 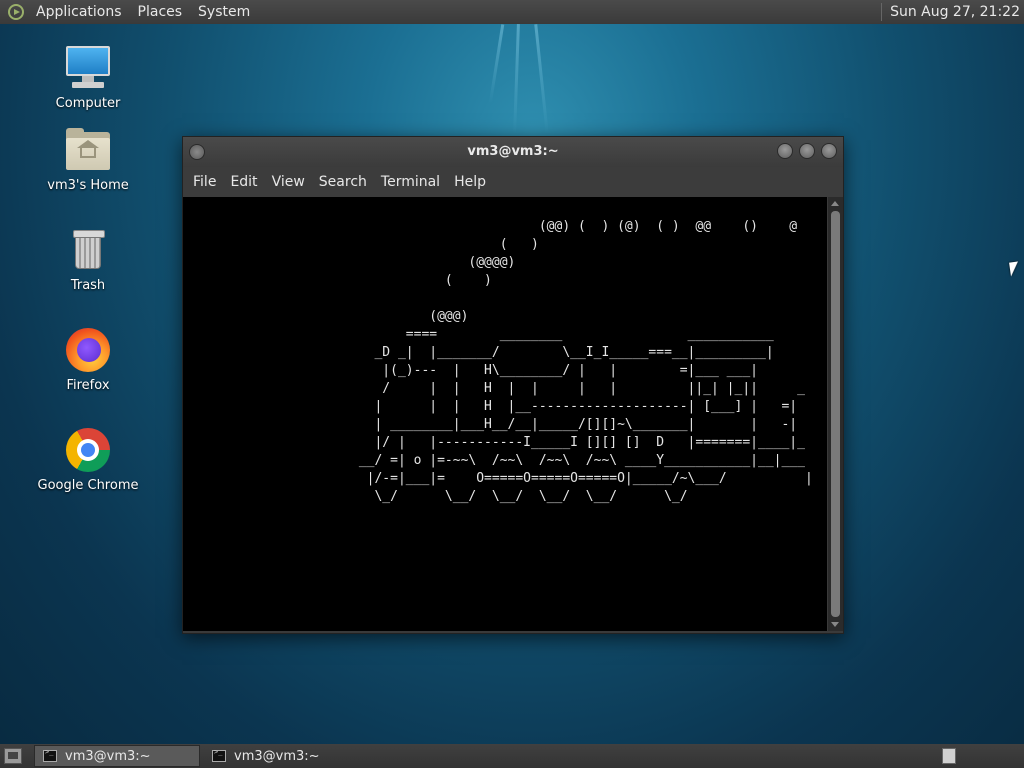 I want to click on chrome-icon, so click(x=88, y=450).